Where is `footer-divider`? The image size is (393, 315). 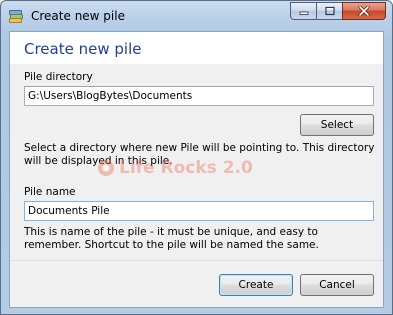 footer-divider is located at coordinates (196, 260).